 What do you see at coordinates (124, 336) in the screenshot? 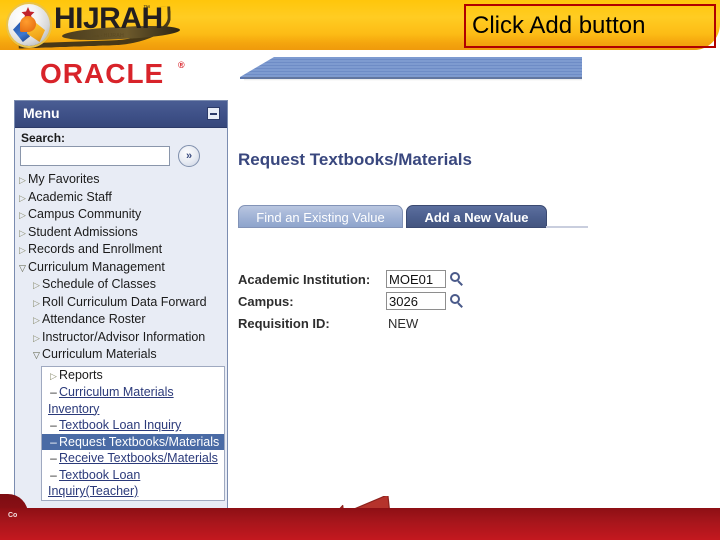
I see `menu-item-label: Instructor/Advisor Information` at bounding box center [124, 336].